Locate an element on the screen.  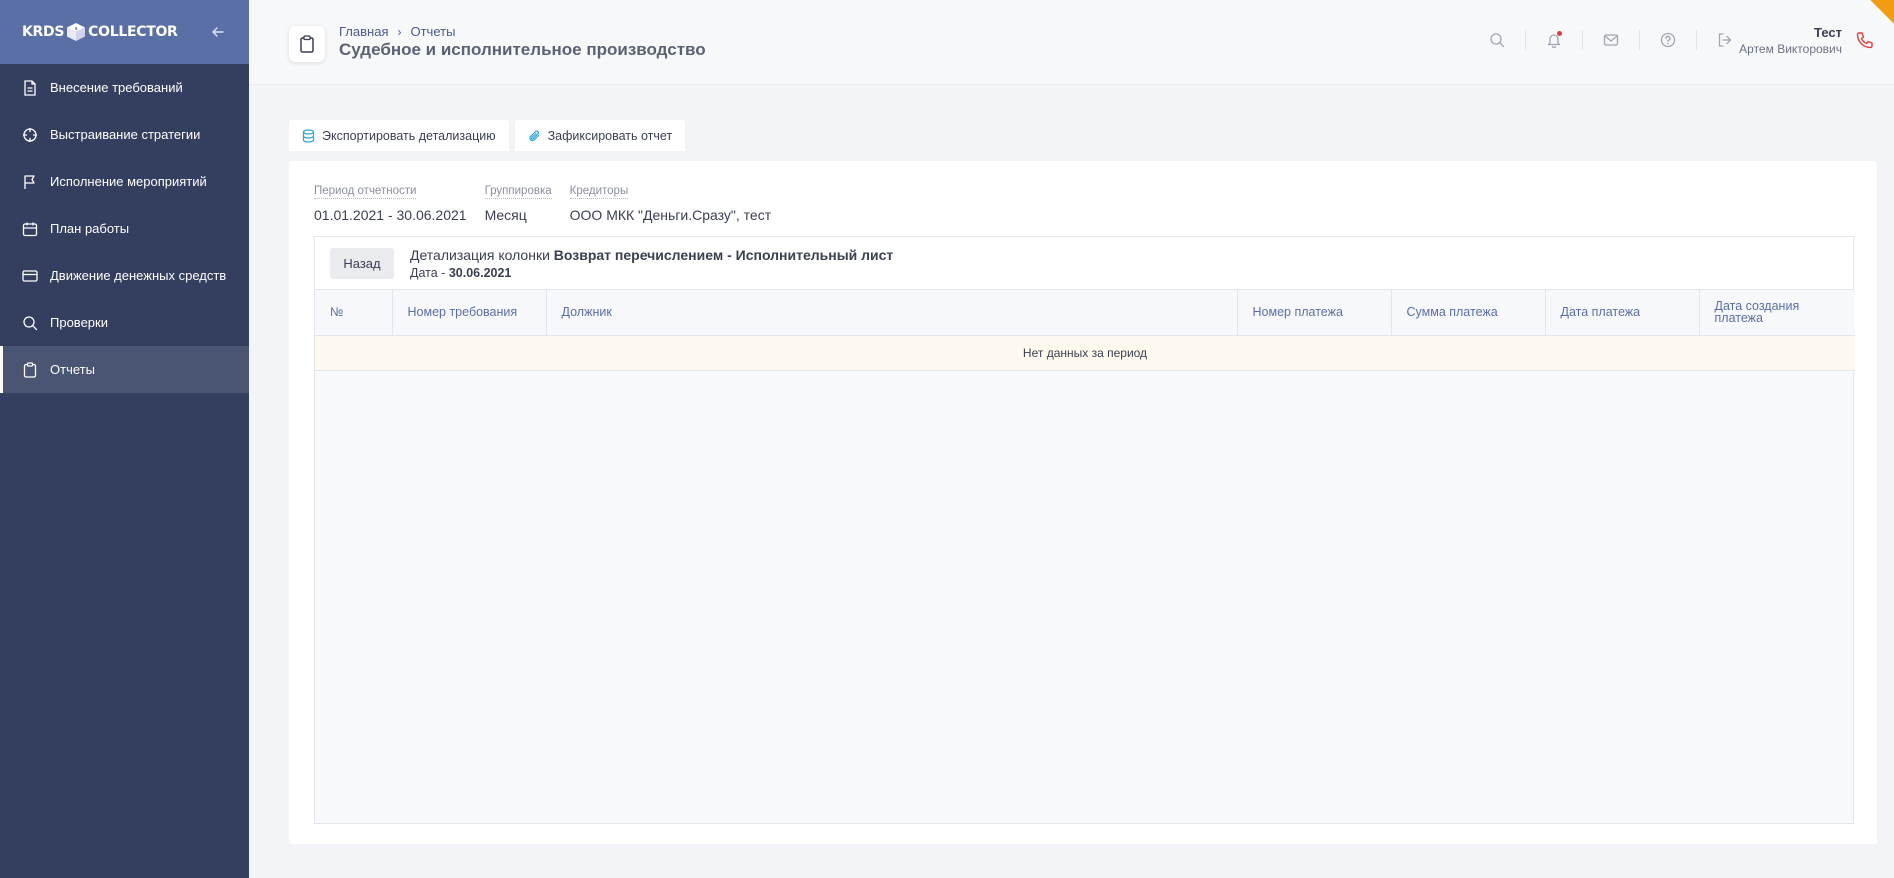
back-button: Назад is located at coordinates (362, 263).